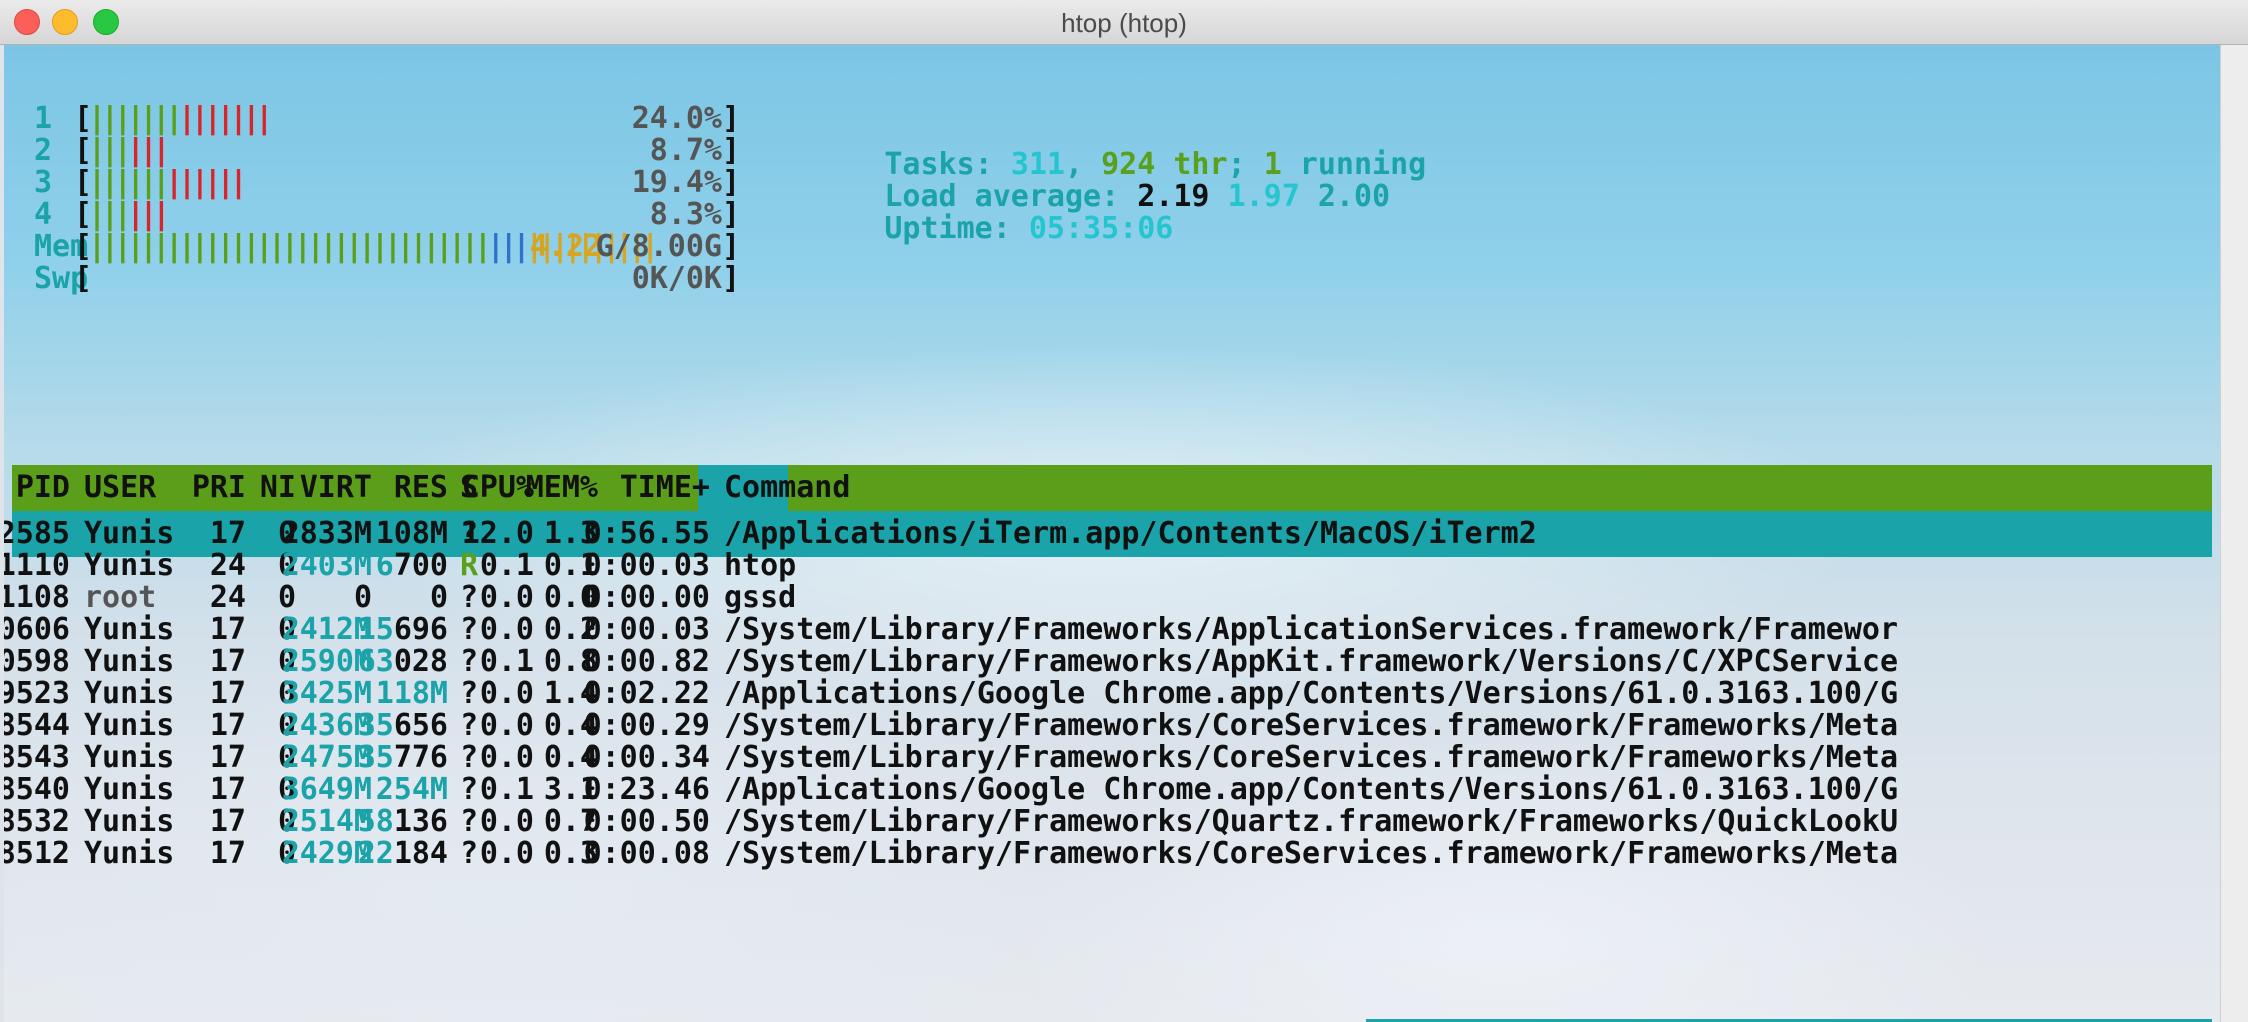 The width and height of the screenshot is (2248, 1022). Describe the element at coordinates (278, 488) in the screenshot. I see `column-header-ni: NI` at that location.